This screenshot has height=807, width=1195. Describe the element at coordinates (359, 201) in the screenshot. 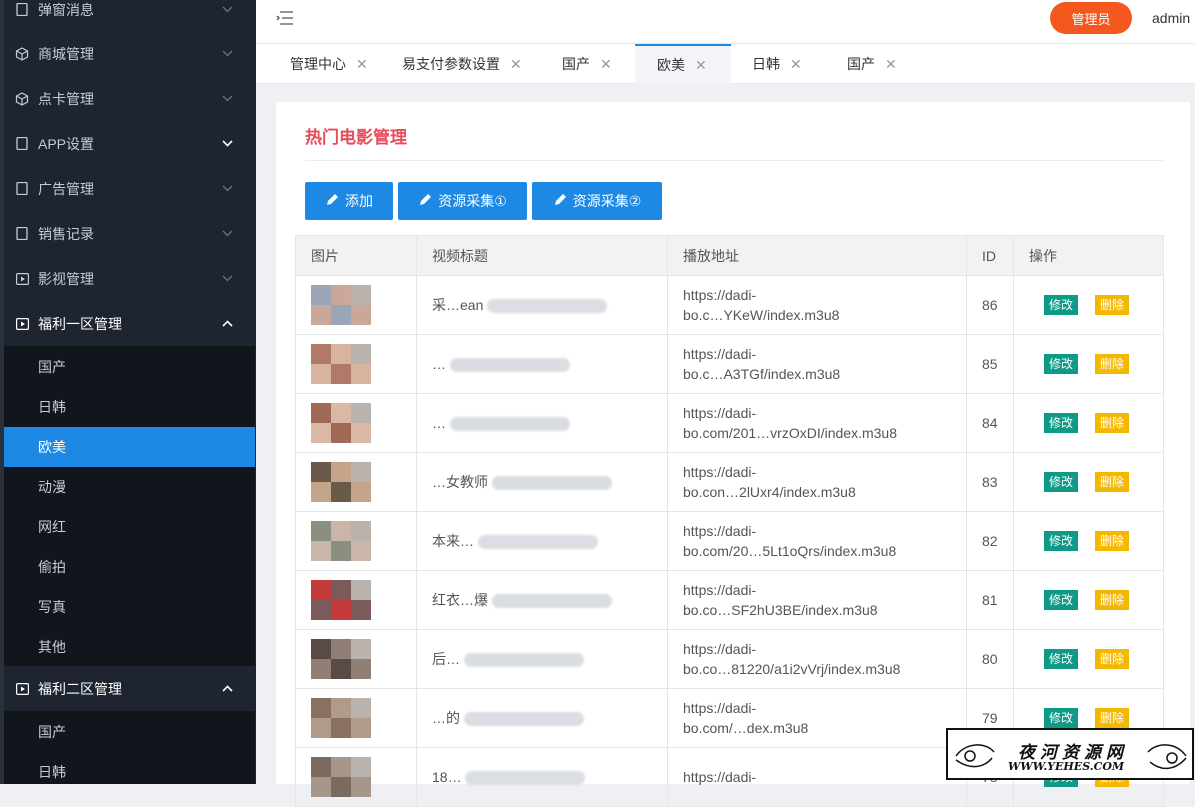

I see `button-label: 添加` at that location.